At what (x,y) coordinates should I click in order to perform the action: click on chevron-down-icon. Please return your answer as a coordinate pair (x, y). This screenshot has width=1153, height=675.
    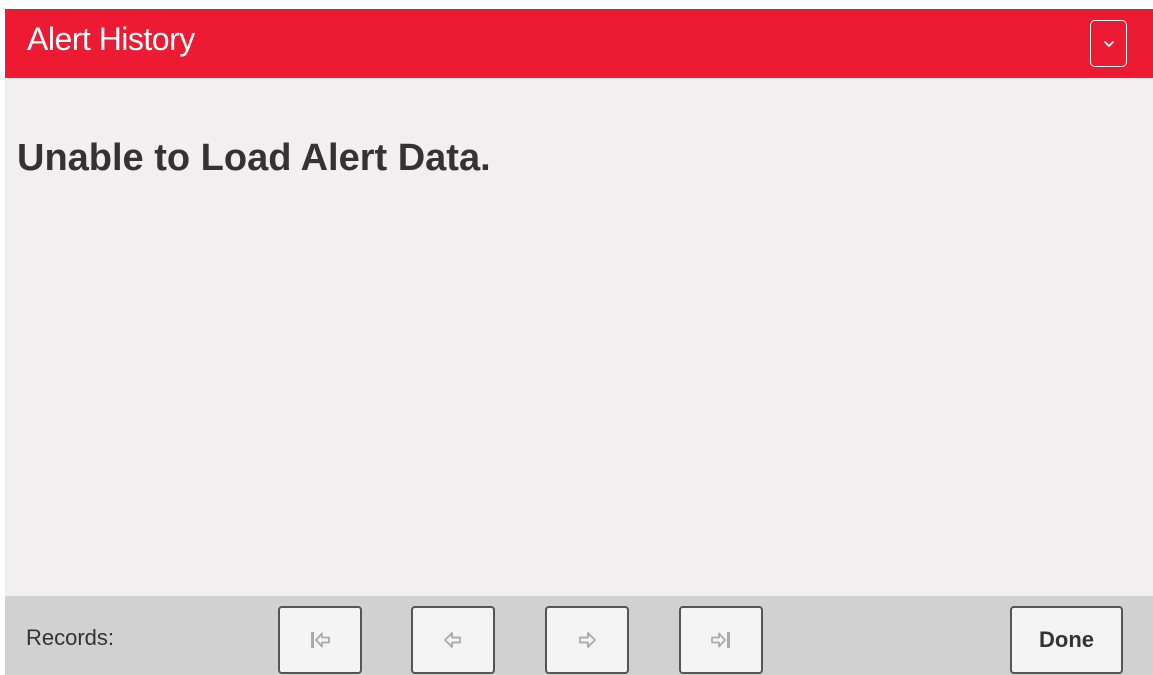
    Looking at the image, I should click on (1109, 44).